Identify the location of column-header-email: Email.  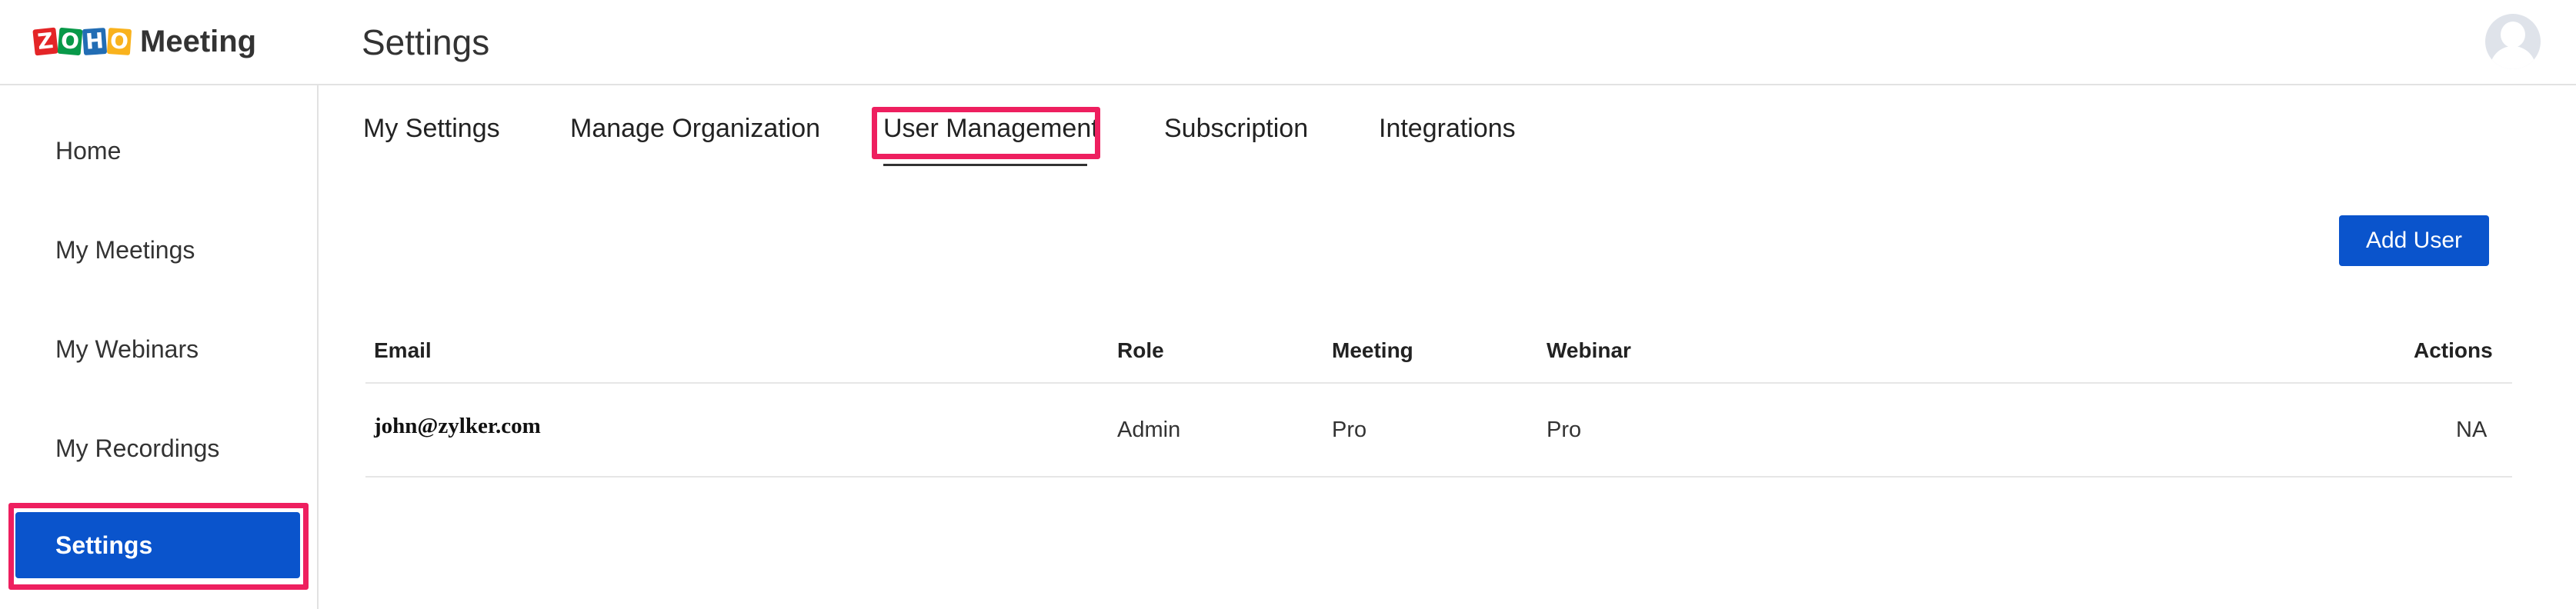
(403, 350).